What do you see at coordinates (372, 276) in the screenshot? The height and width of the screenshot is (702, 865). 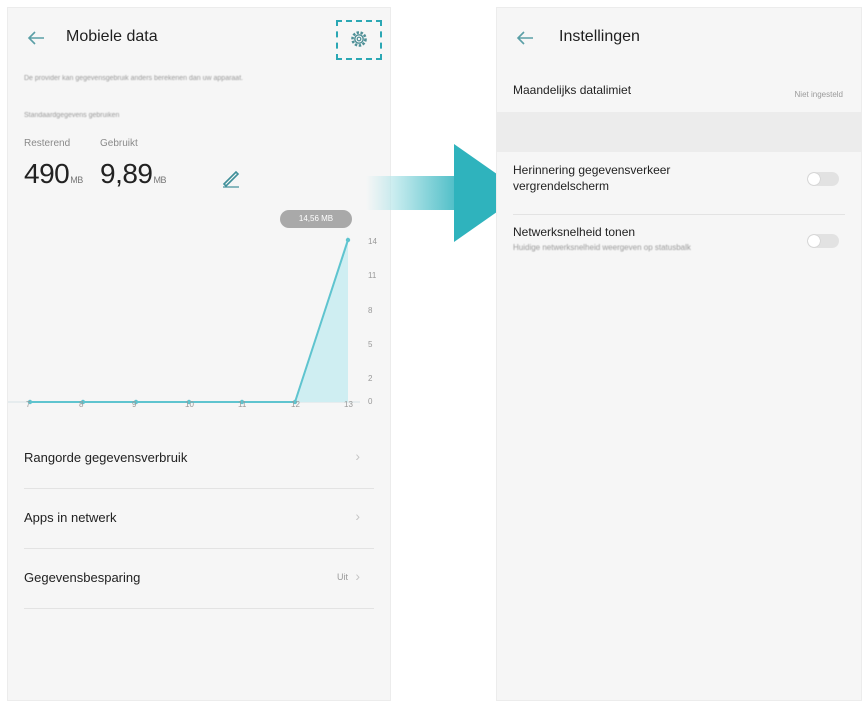 I see `y-tick-label: 11` at bounding box center [372, 276].